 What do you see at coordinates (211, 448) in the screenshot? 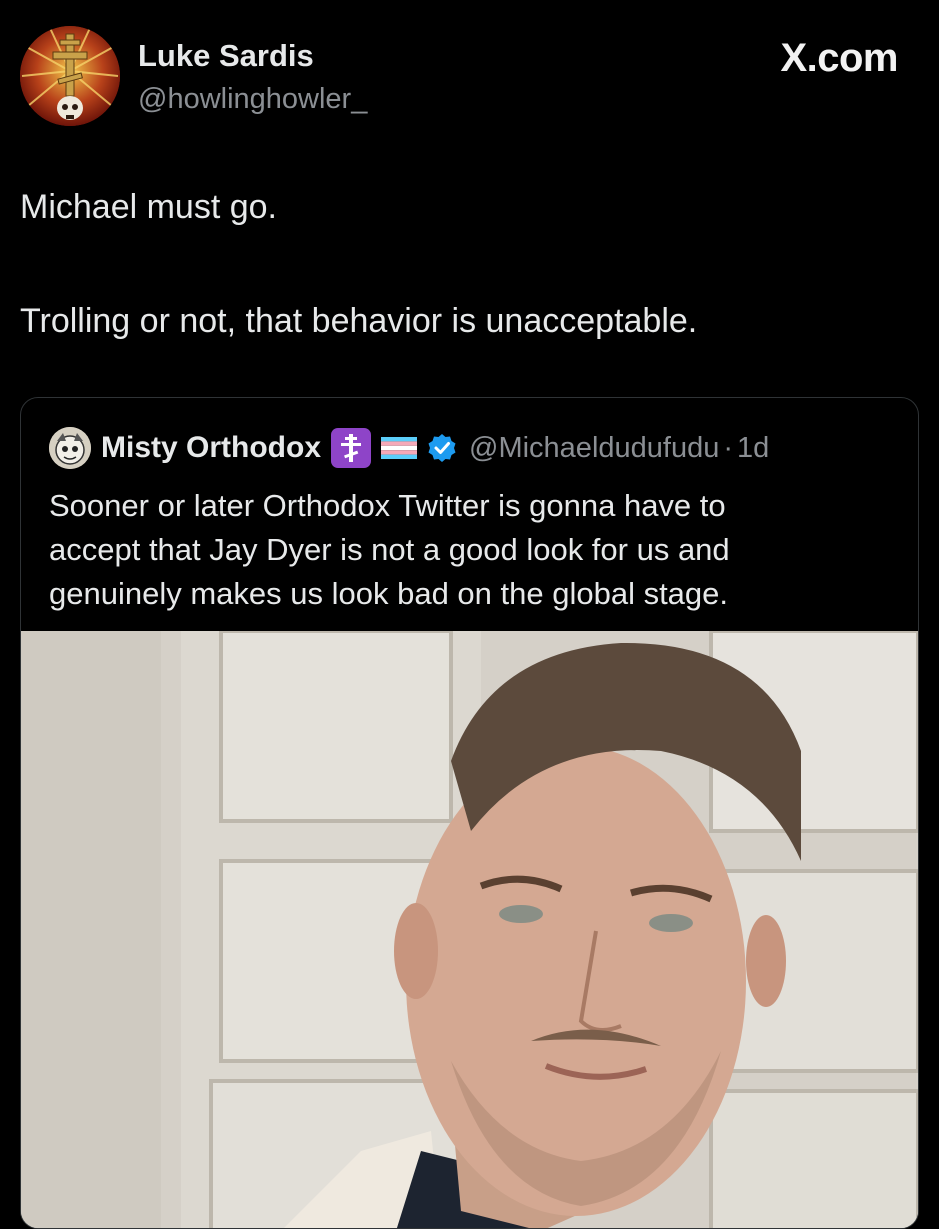
I see `quoted-author-display-name: Misty Orthodox` at bounding box center [211, 448].